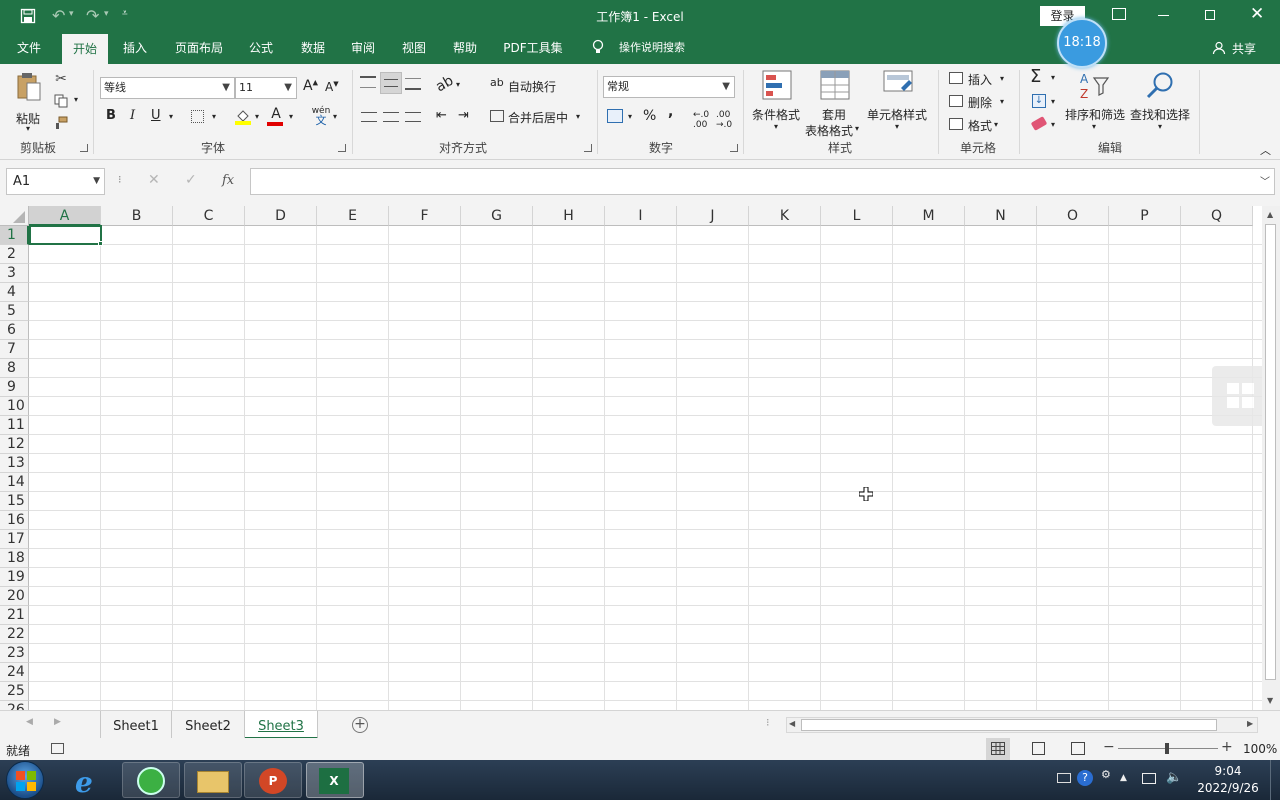 Image resolution: width=1280 pixels, height=800 pixels. Describe the element at coordinates (1210, 15) in the screenshot. I see `restore-icon` at that location.